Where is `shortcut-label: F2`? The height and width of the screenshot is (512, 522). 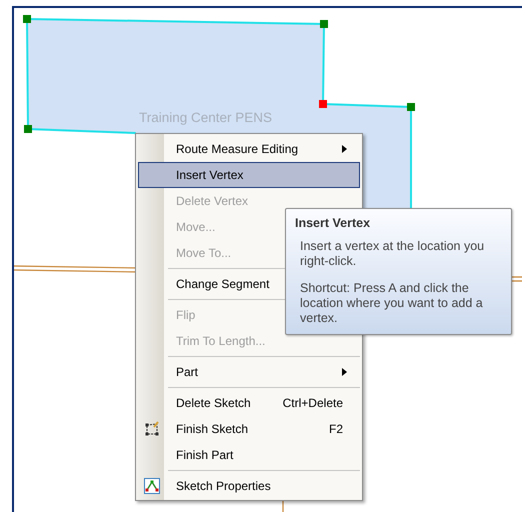
shortcut-label: F2 is located at coordinates (335, 429).